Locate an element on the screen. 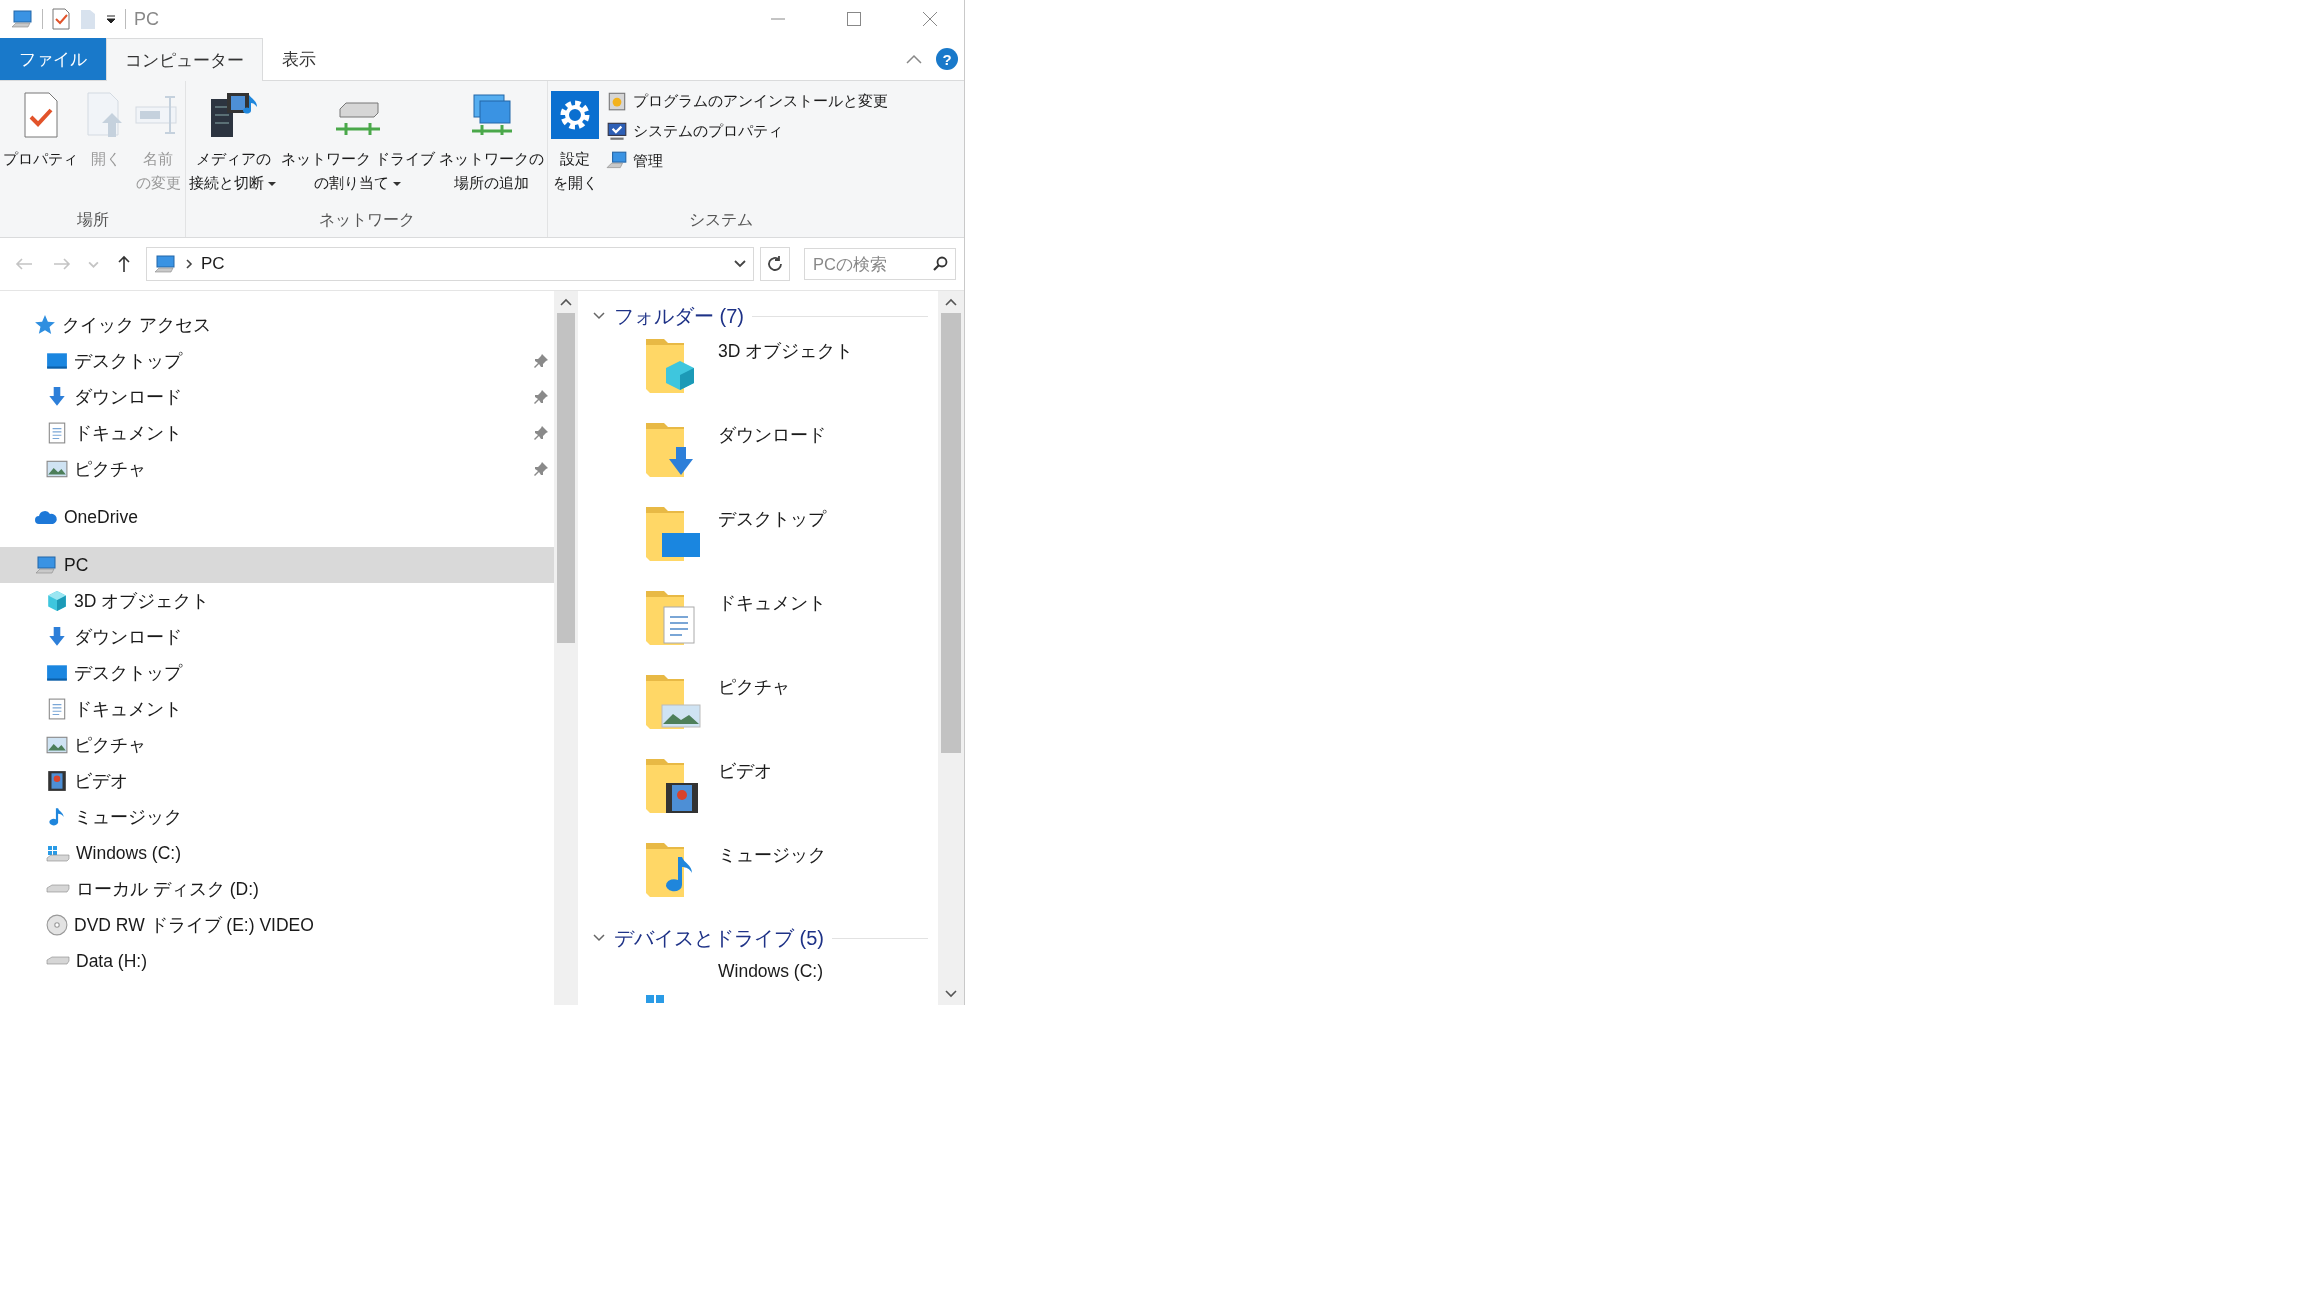 The height and width of the screenshot is (1296, 2304). folder-name: デスクトップ is located at coordinates (772, 516).